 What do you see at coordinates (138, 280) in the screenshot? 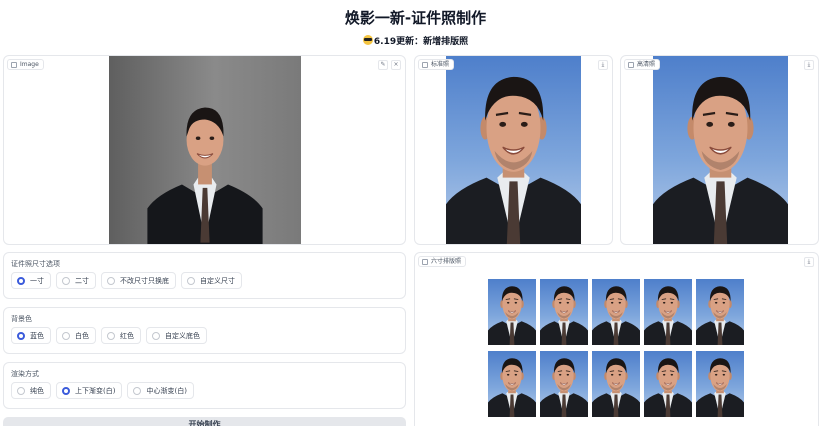
I see `size-option-keep-size: 不改尺寸只换底` at bounding box center [138, 280].